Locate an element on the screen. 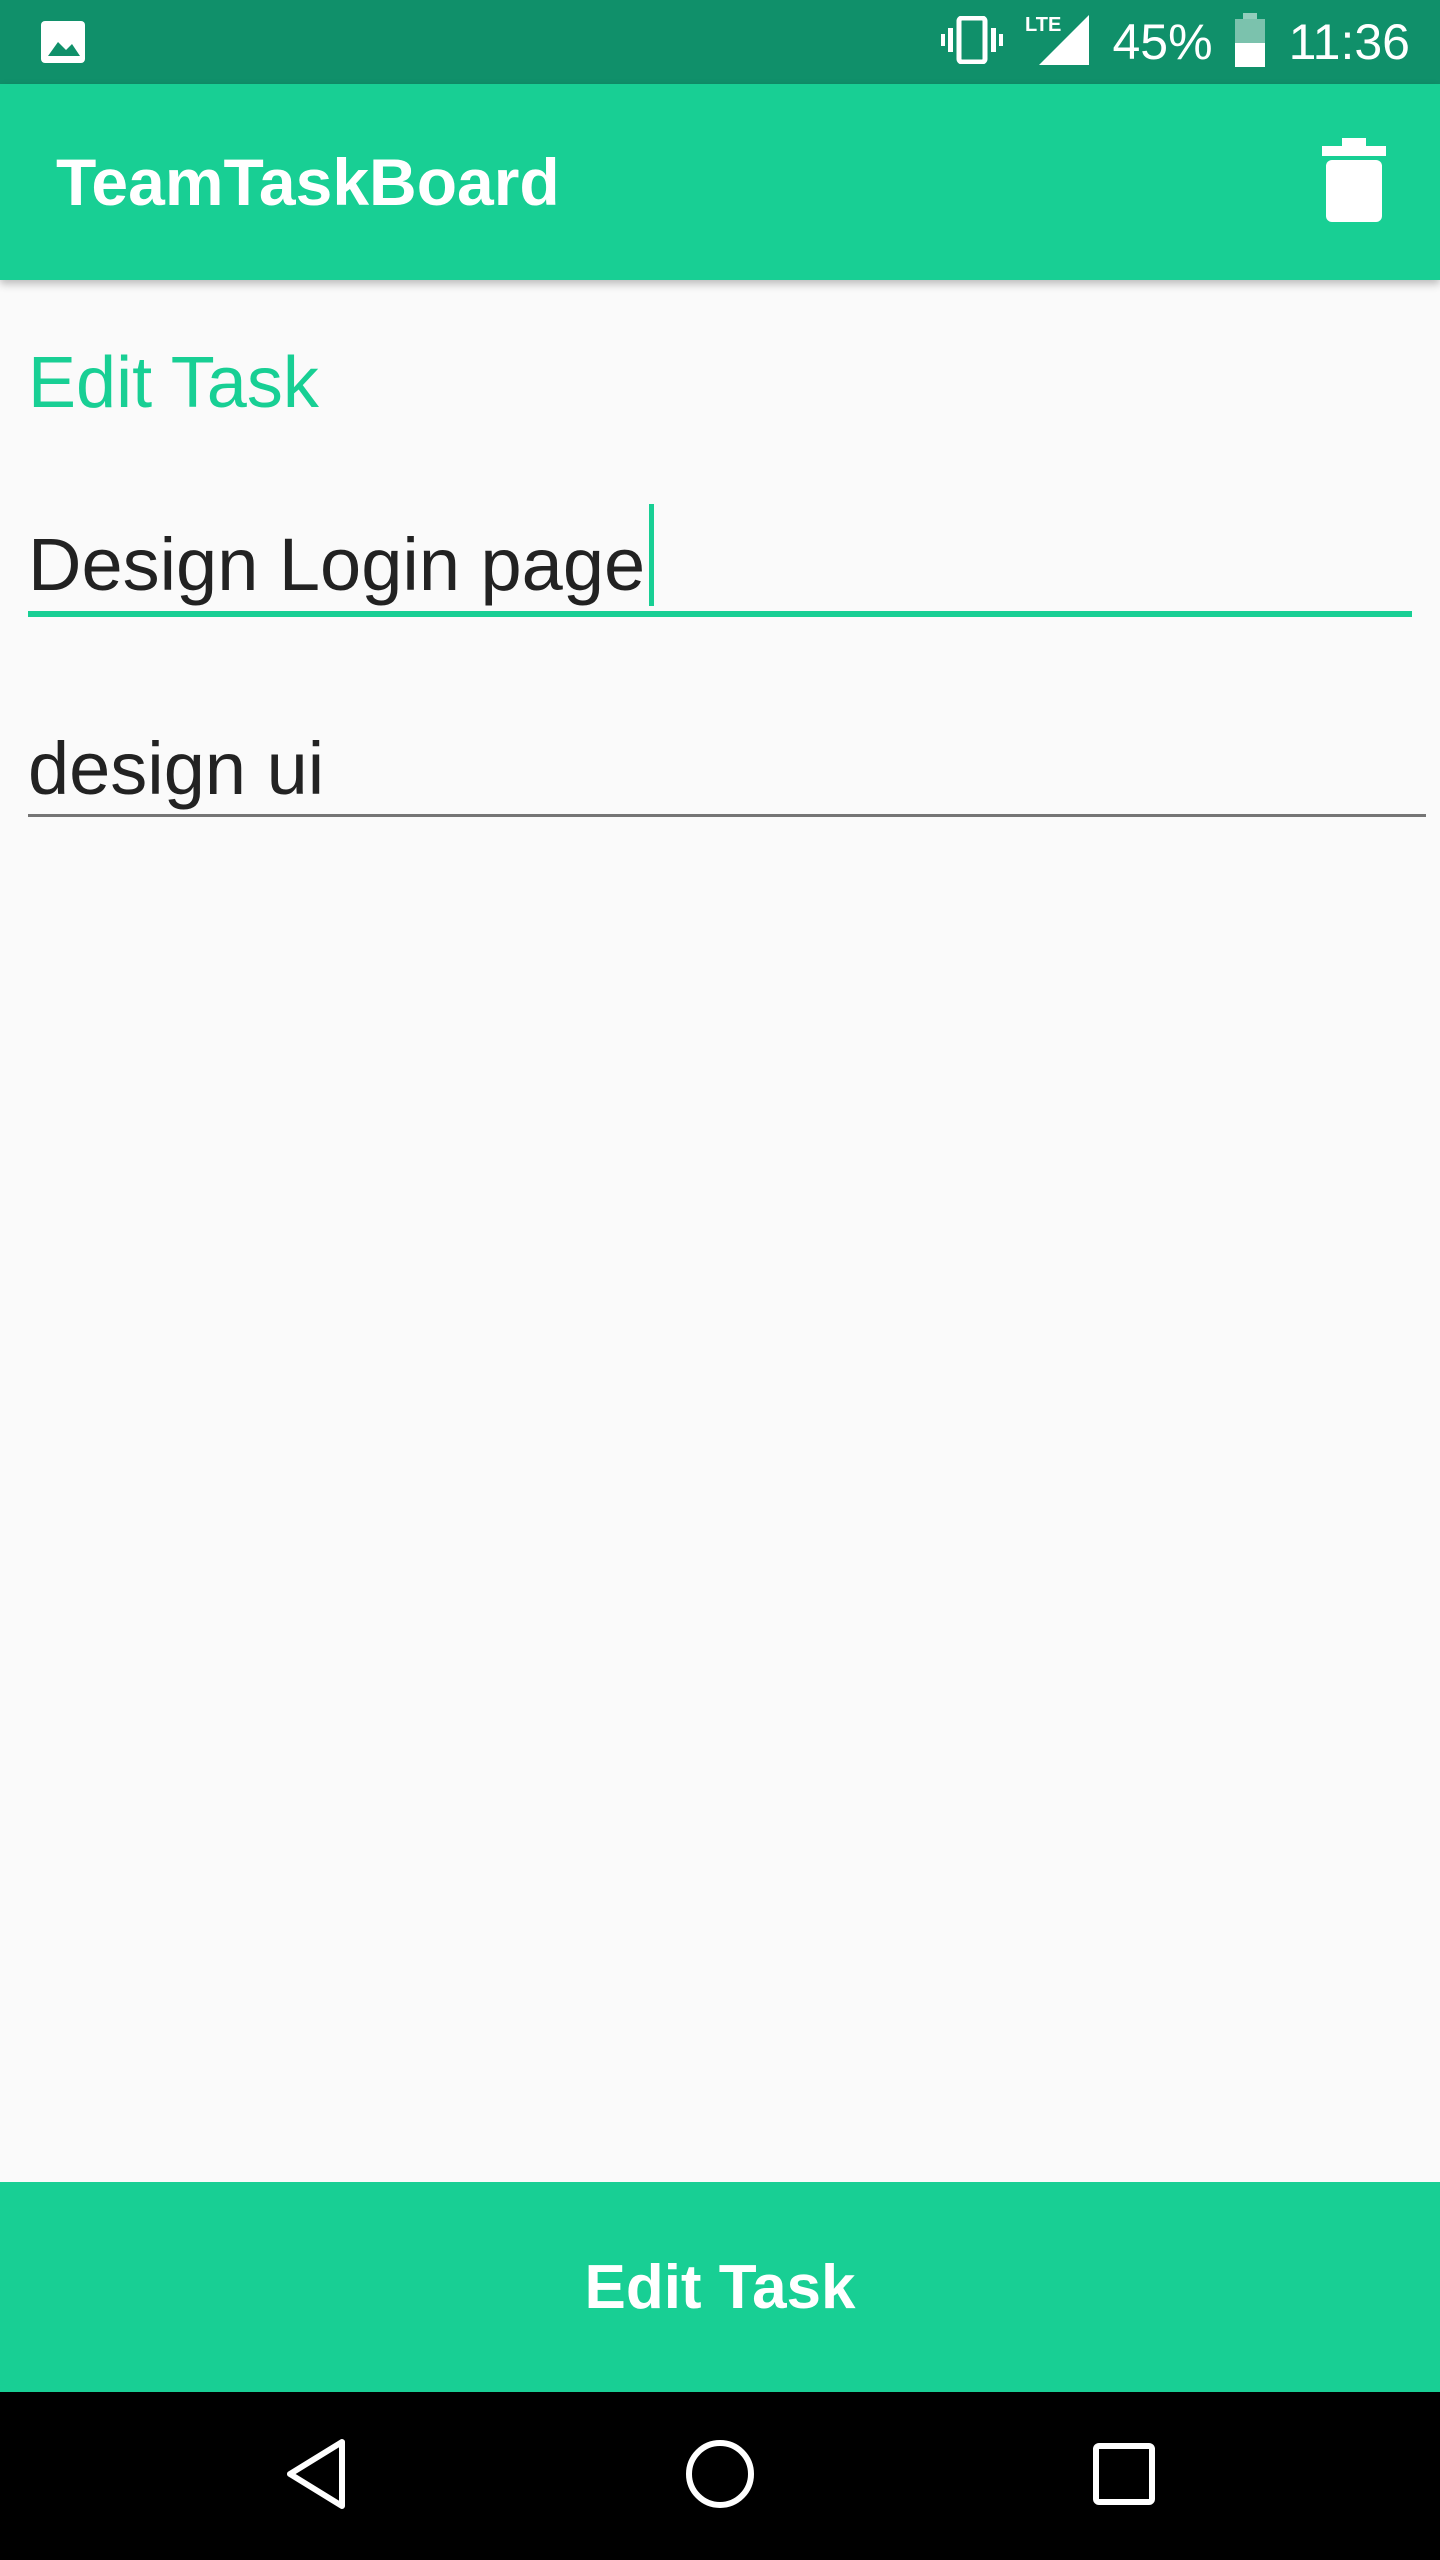  recents-button is located at coordinates (1124, 2476).